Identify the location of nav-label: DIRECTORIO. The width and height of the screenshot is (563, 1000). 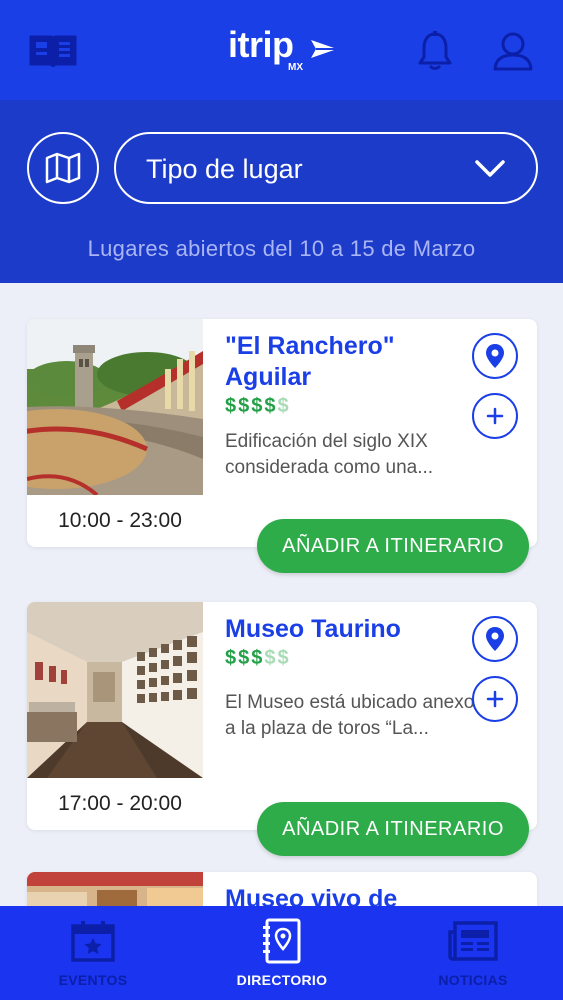
(282, 980).